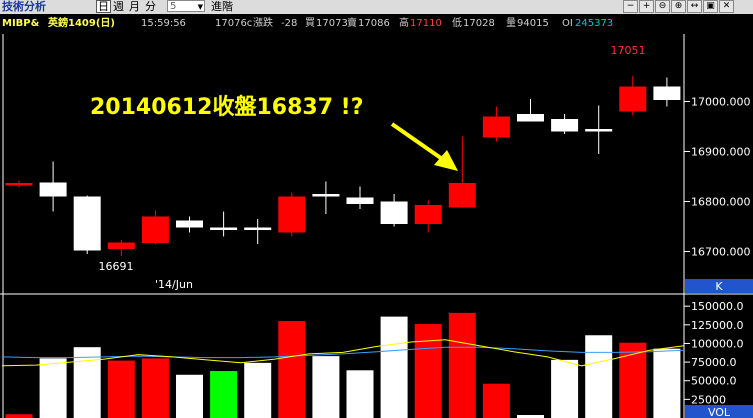 Image resolution: width=753 pixels, height=418 pixels. I want to click on minus-icon: −, so click(630, 6).